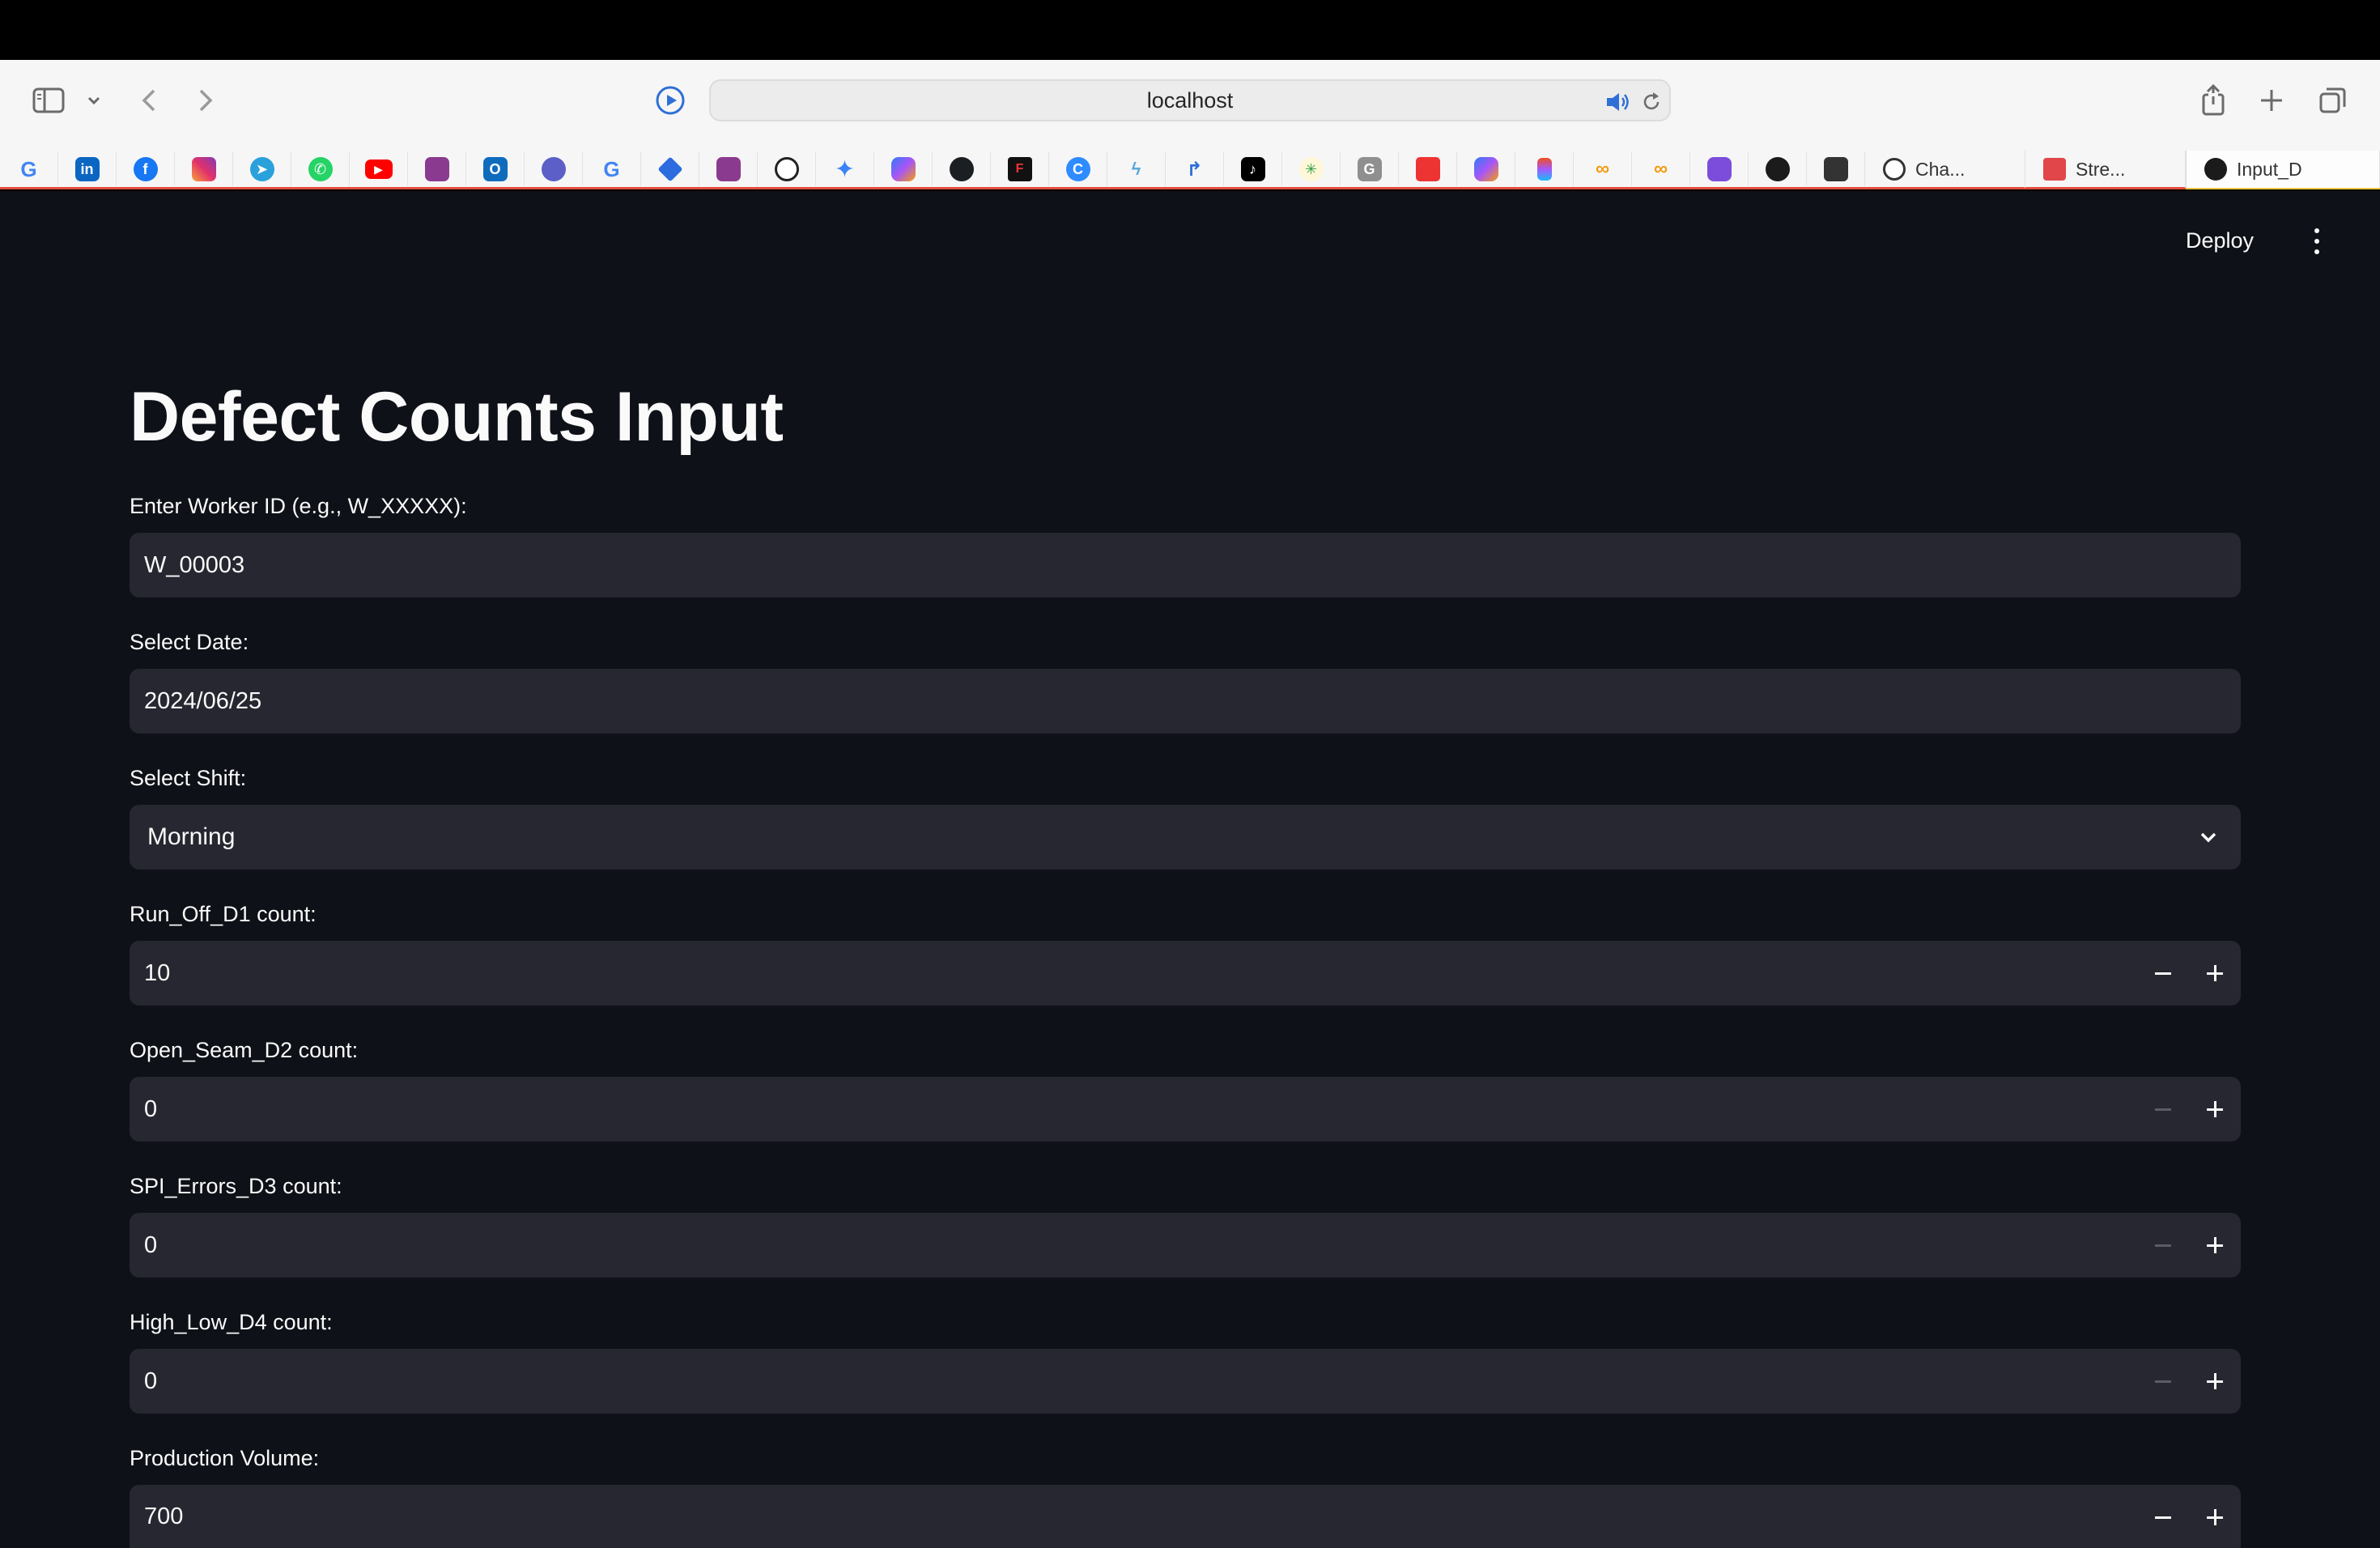 This screenshot has height=1548, width=2380. What do you see at coordinates (729, 169) in the screenshot?
I see `favorite-university-2-icon` at bounding box center [729, 169].